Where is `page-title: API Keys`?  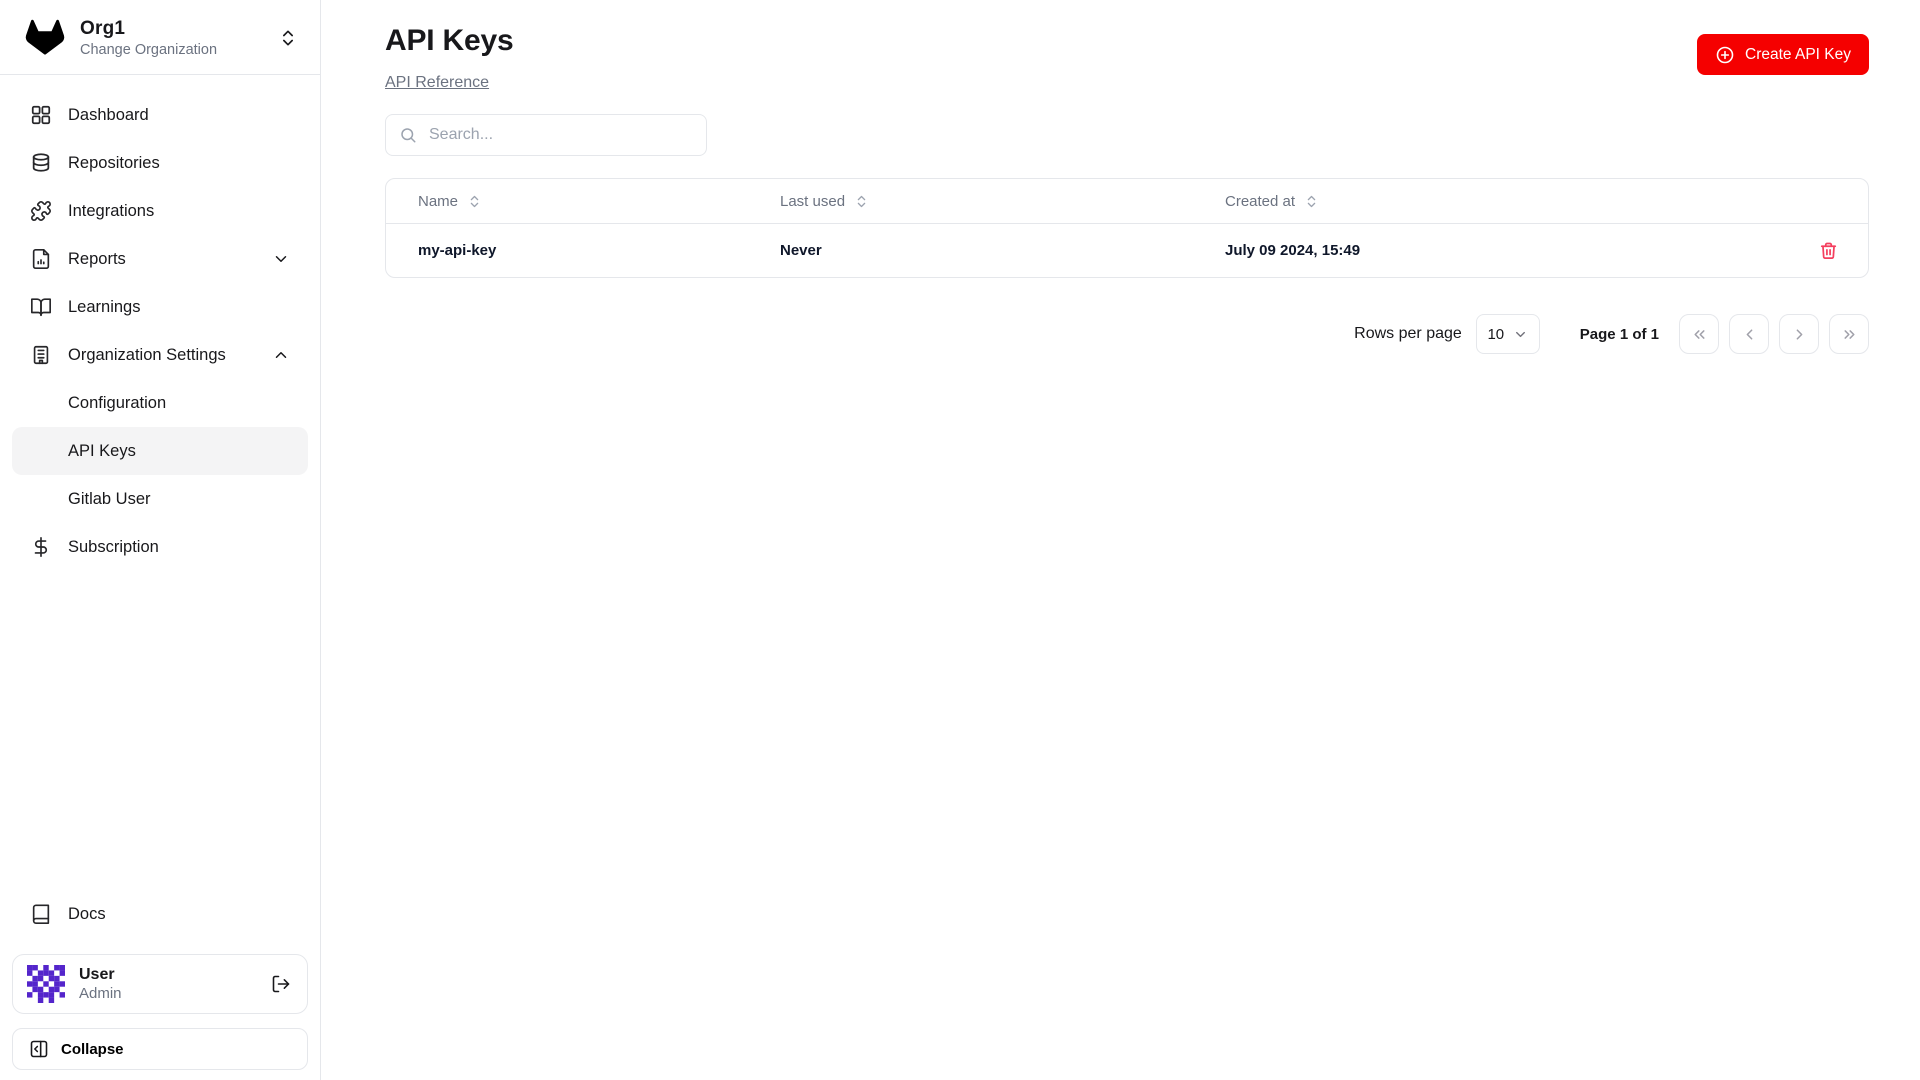
page-title: API Keys is located at coordinates (449, 40).